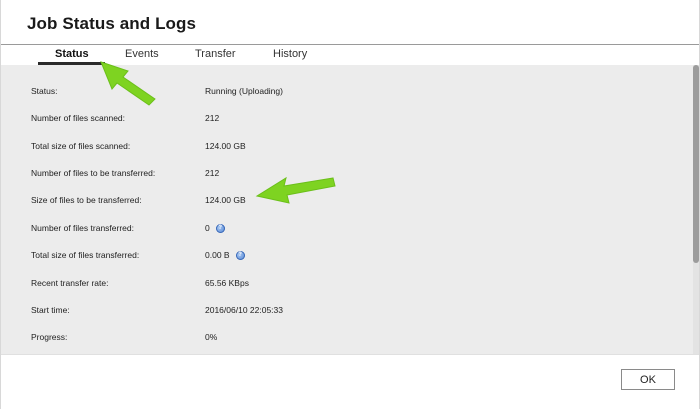  I want to click on size-transferred-row: Total size of files transferred: 0.00 B?, so click(347, 257).